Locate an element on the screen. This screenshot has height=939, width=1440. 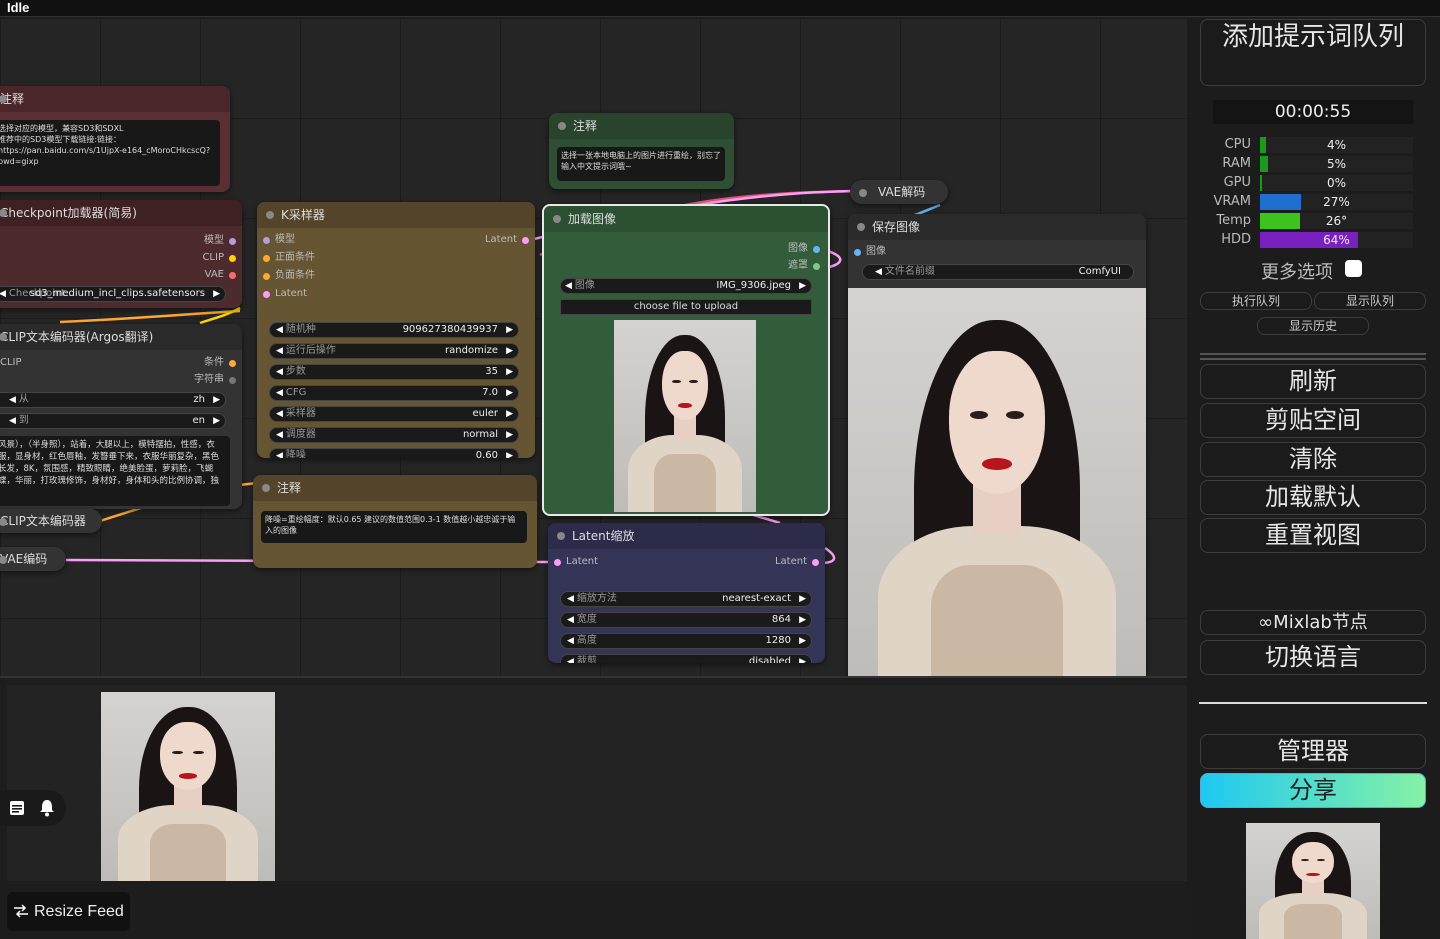
param-widget: 高度 1280 ▶ is located at coordinates (686, 641).